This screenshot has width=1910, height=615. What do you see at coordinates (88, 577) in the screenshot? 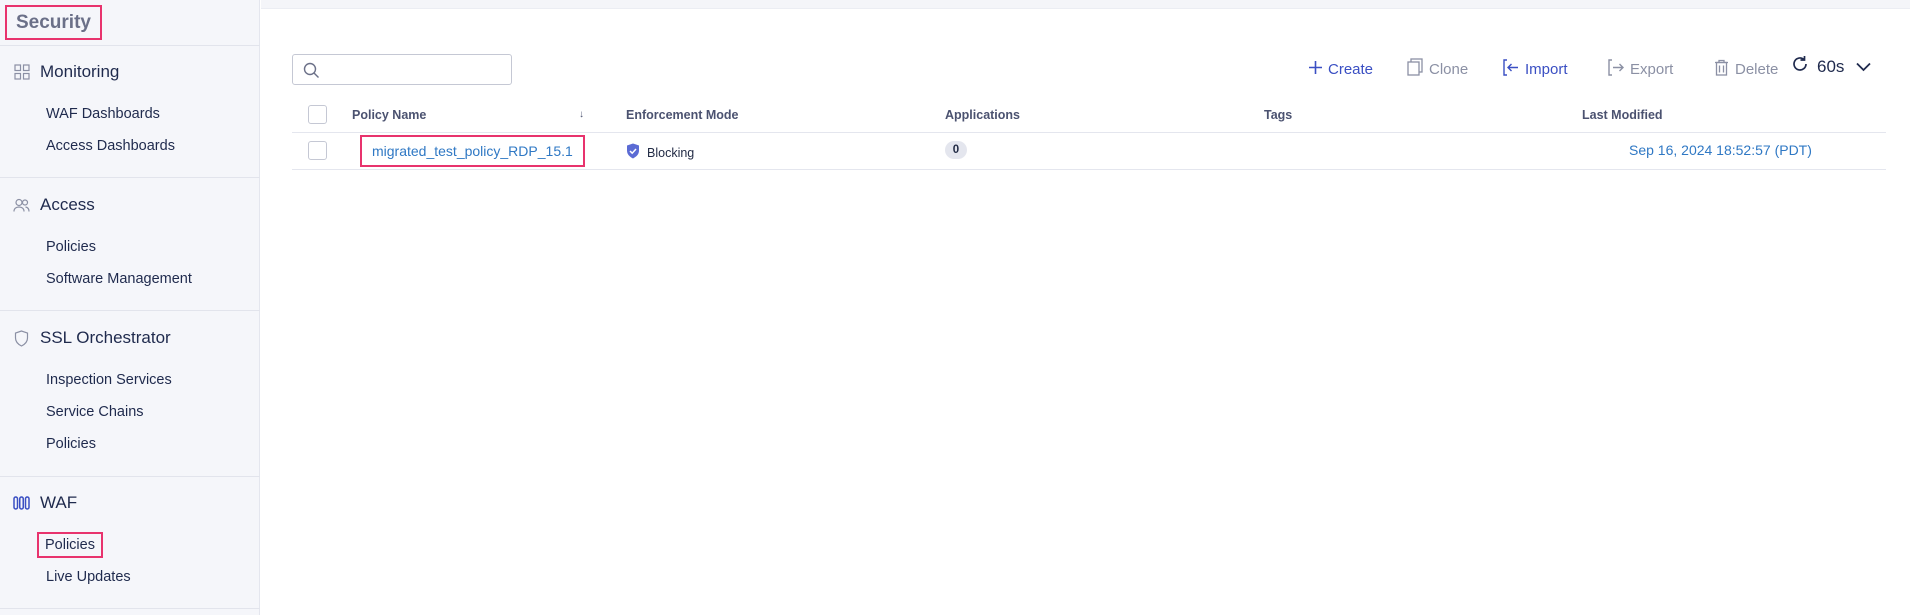
I see `sidebar-item-live-updates: Live Updates` at bounding box center [88, 577].